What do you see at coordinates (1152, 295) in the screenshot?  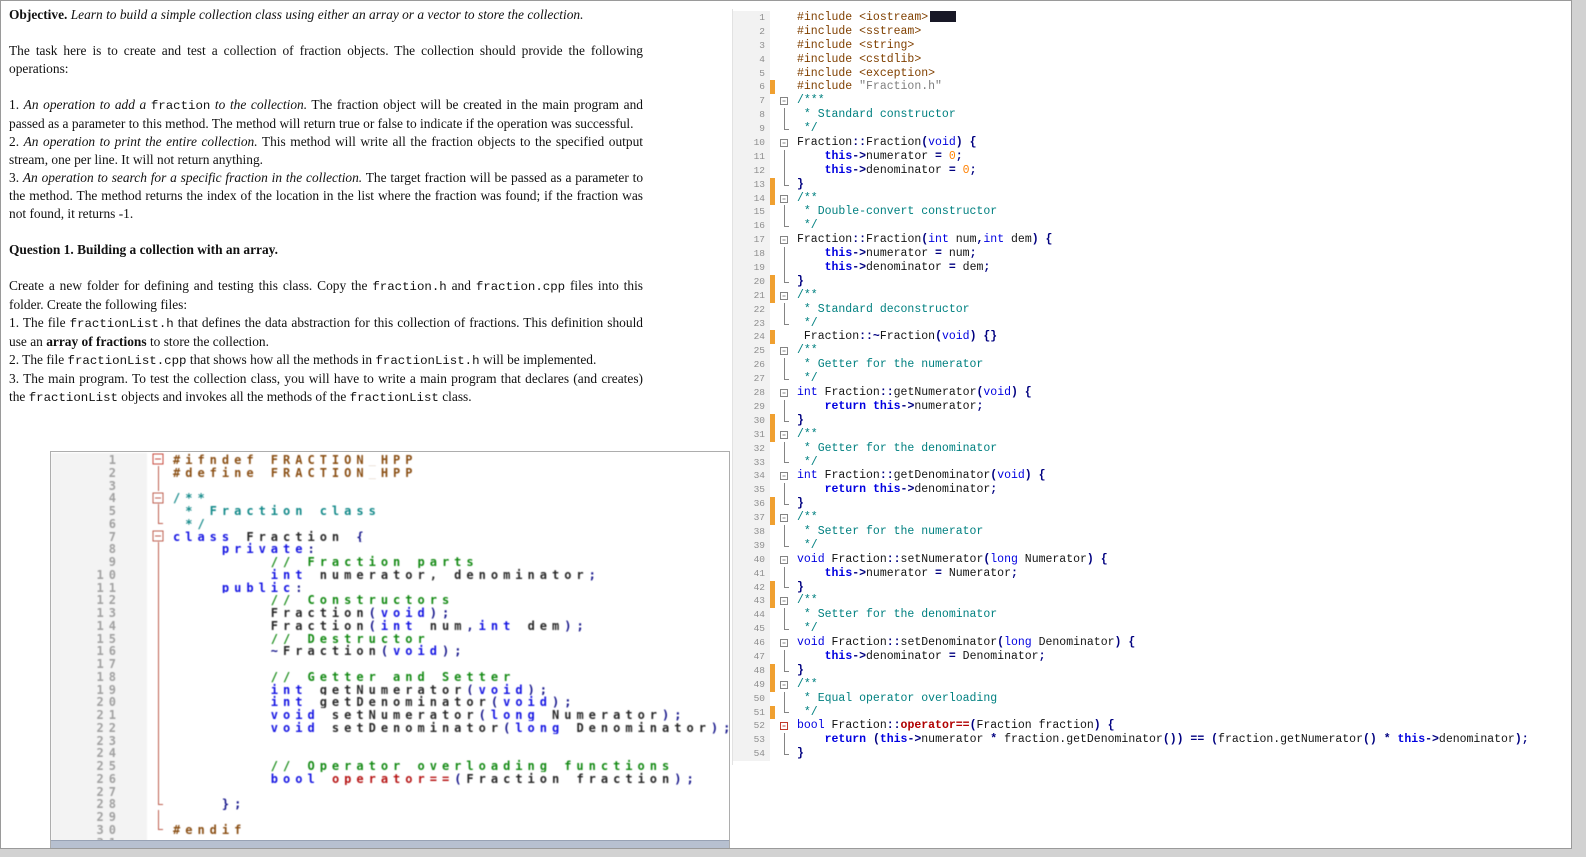 I see `code-line: 21 /**` at bounding box center [1152, 295].